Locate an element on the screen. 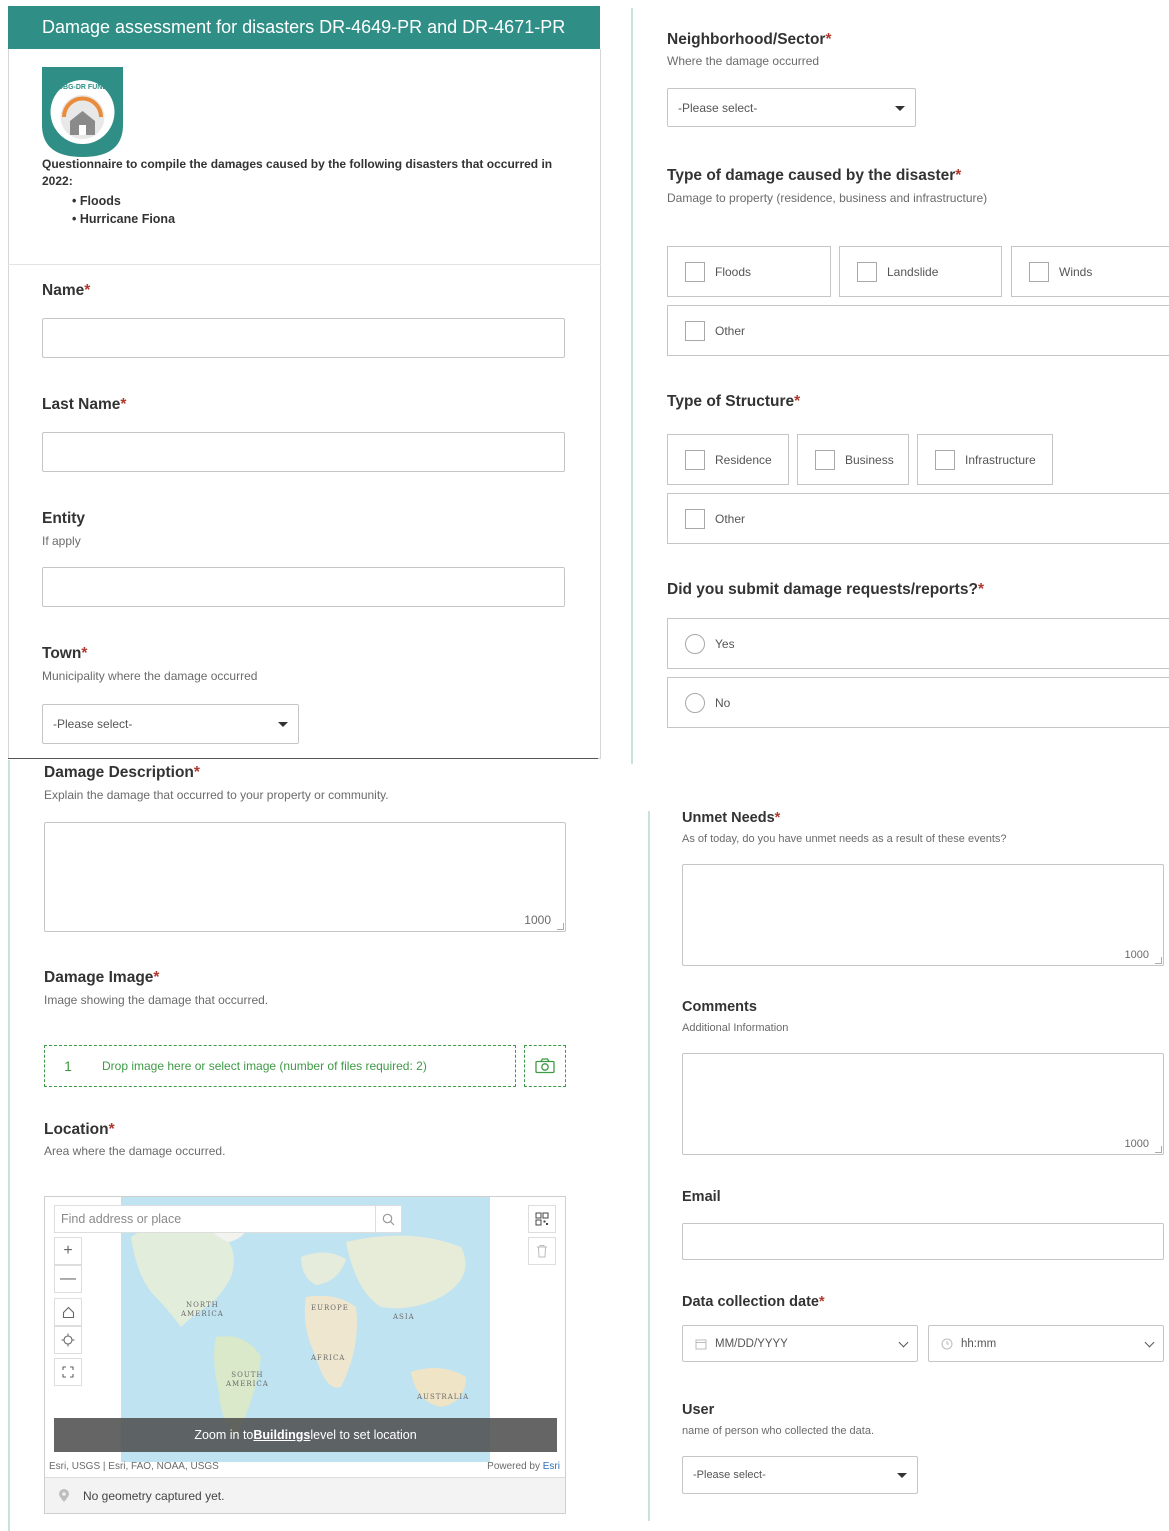 Image resolution: width=1169 pixels, height=1531 pixels. neighborhood-select-value: -Please select- is located at coordinates (718, 107).